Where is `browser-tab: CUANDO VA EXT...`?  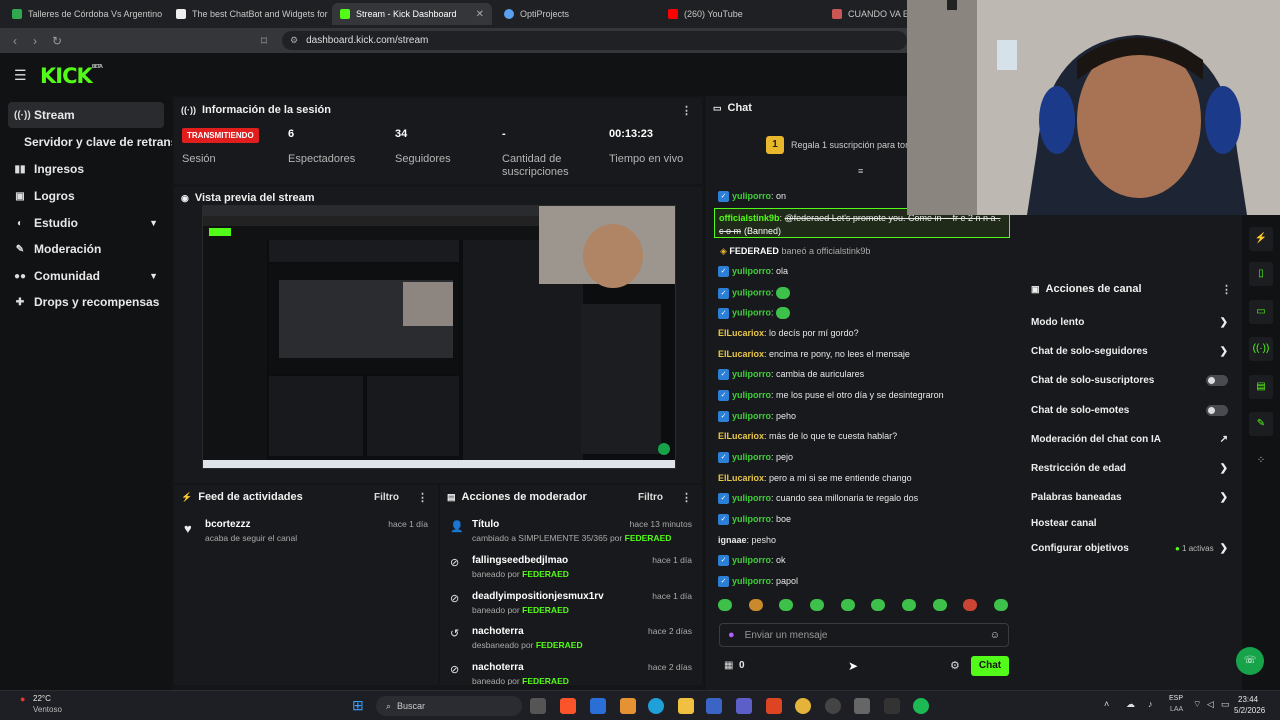
browser-tab: CUANDO VA EXT... is located at coordinates (865, 14).